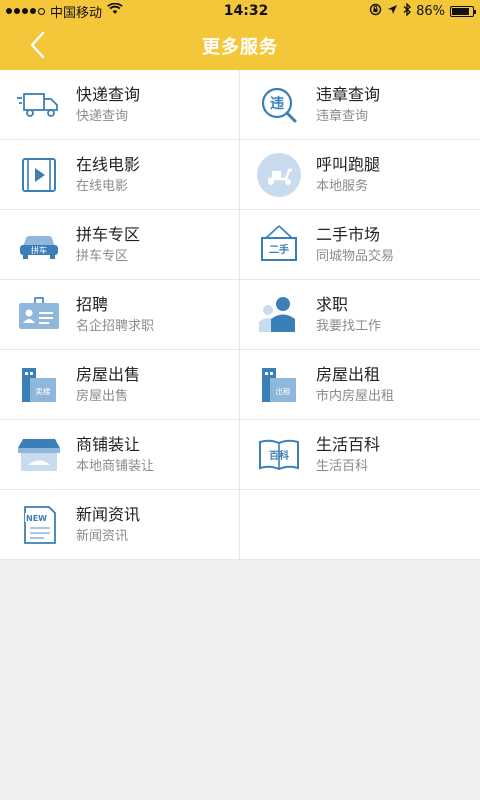  I want to click on service-item: 百科 生活百科 生活百科, so click(360, 455).